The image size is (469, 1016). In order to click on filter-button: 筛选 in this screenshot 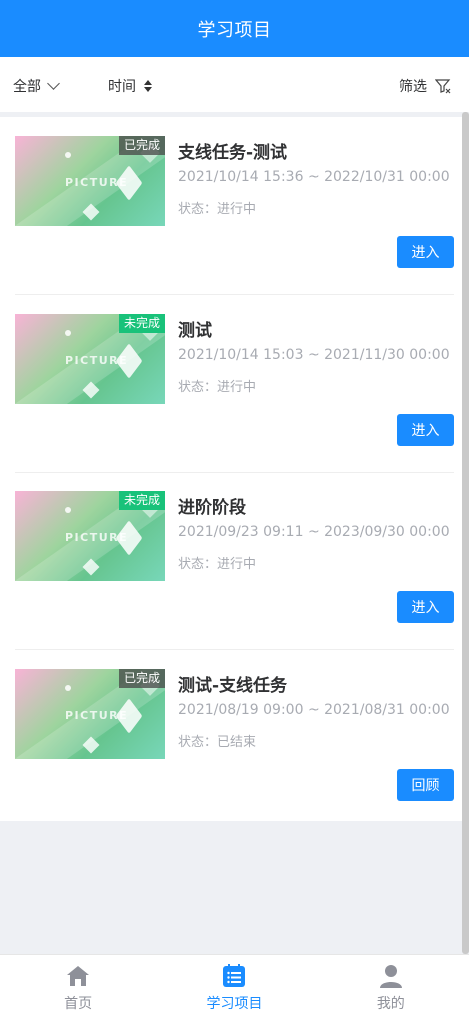, I will do `click(425, 86)`.